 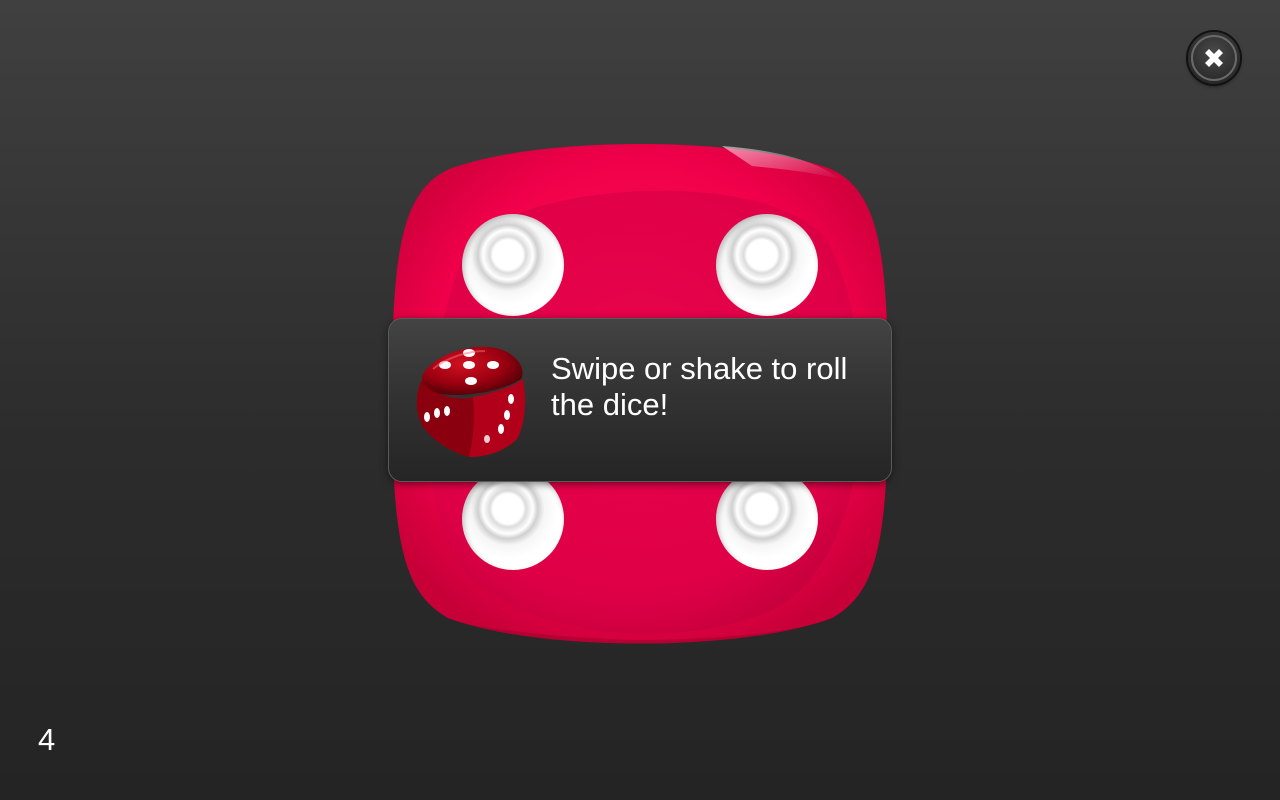 What do you see at coordinates (47, 739) in the screenshot?
I see `roll-value: 4` at bounding box center [47, 739].